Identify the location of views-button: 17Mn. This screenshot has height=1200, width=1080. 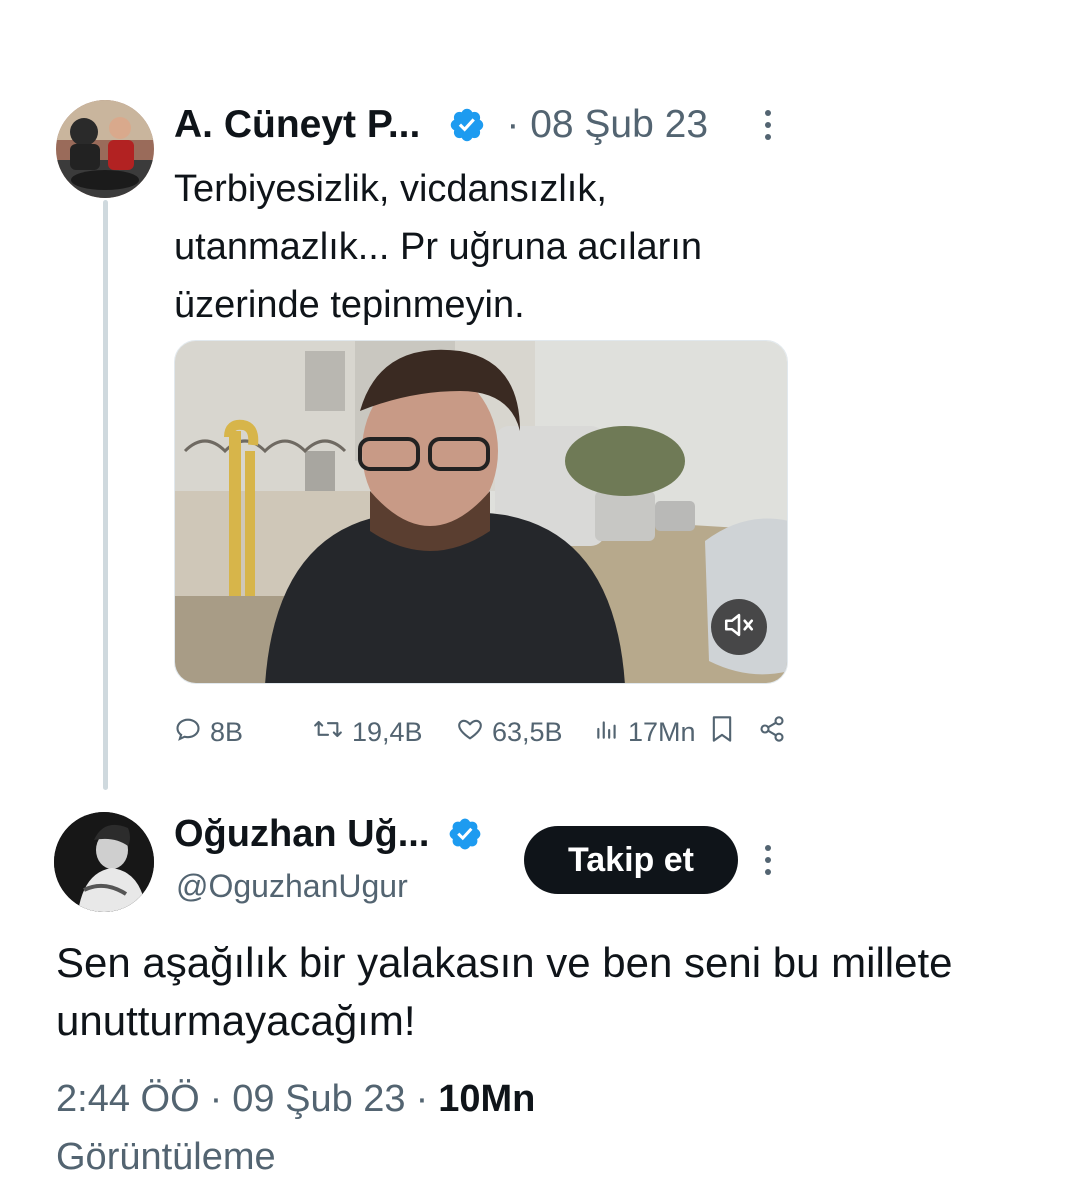
(645, 732).